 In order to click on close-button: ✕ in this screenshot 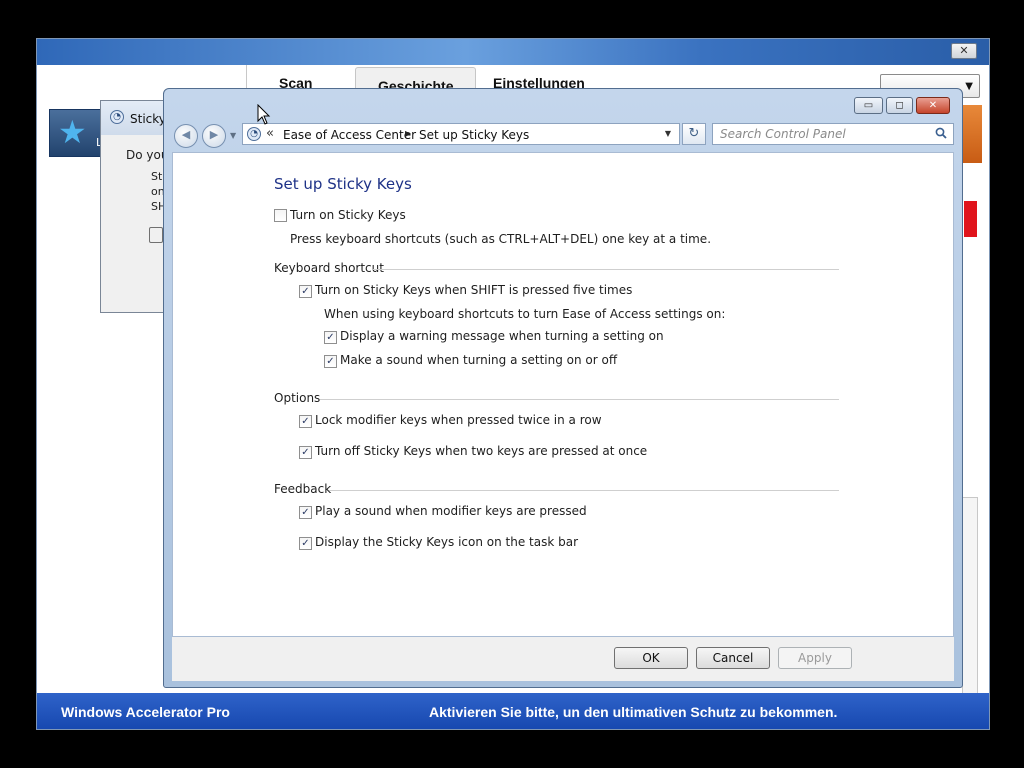, I will do `click(933, 105)`.